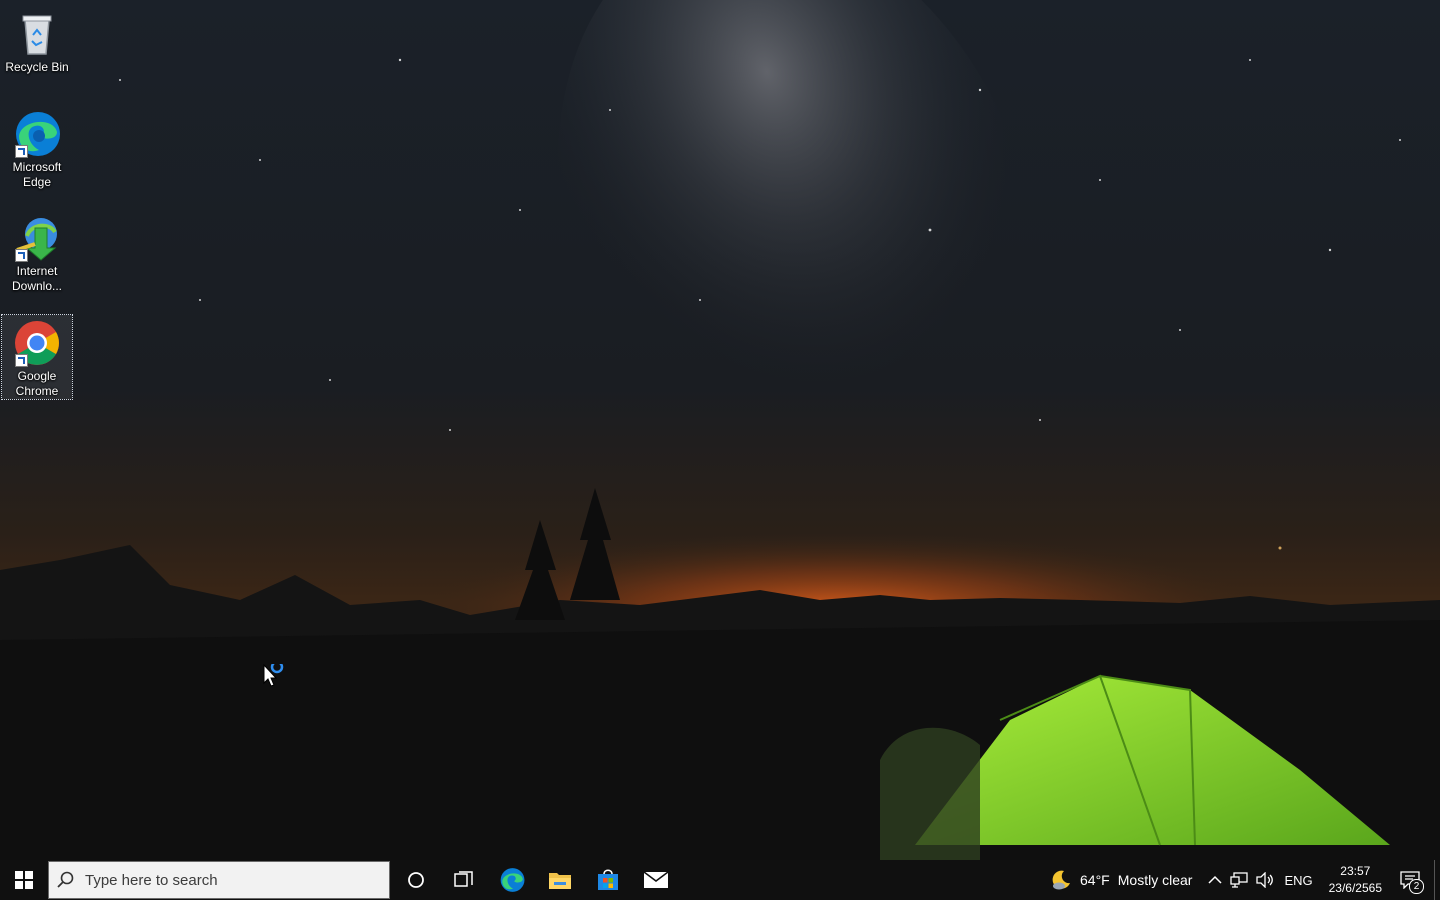 This screenshot has height=900, width=1440. Describe the element at coordinates (37, 67) in the screenshot. I see `desktop-icon-label: Recycle Bin` at that location.